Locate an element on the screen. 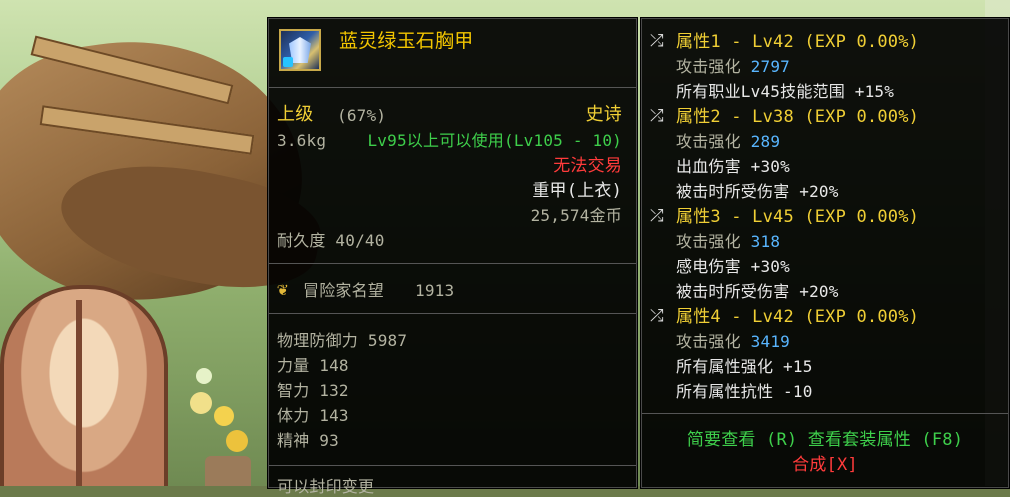  attribute-1-header: 属性1 - Lv42 (EXP 0.00%) is located at coordinates (798, 42).